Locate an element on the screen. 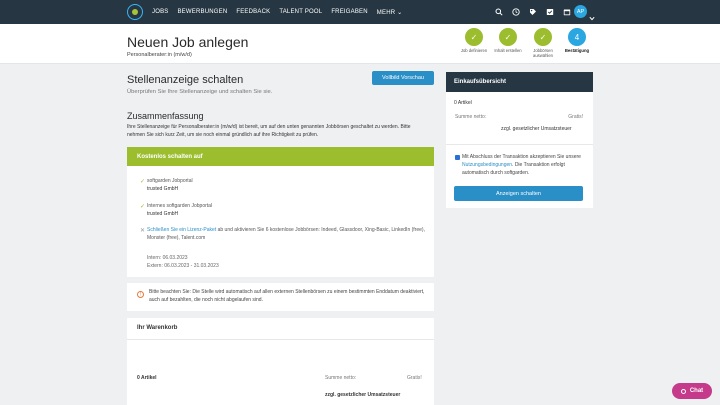  clock-icon is located at coordinates (516, 12).